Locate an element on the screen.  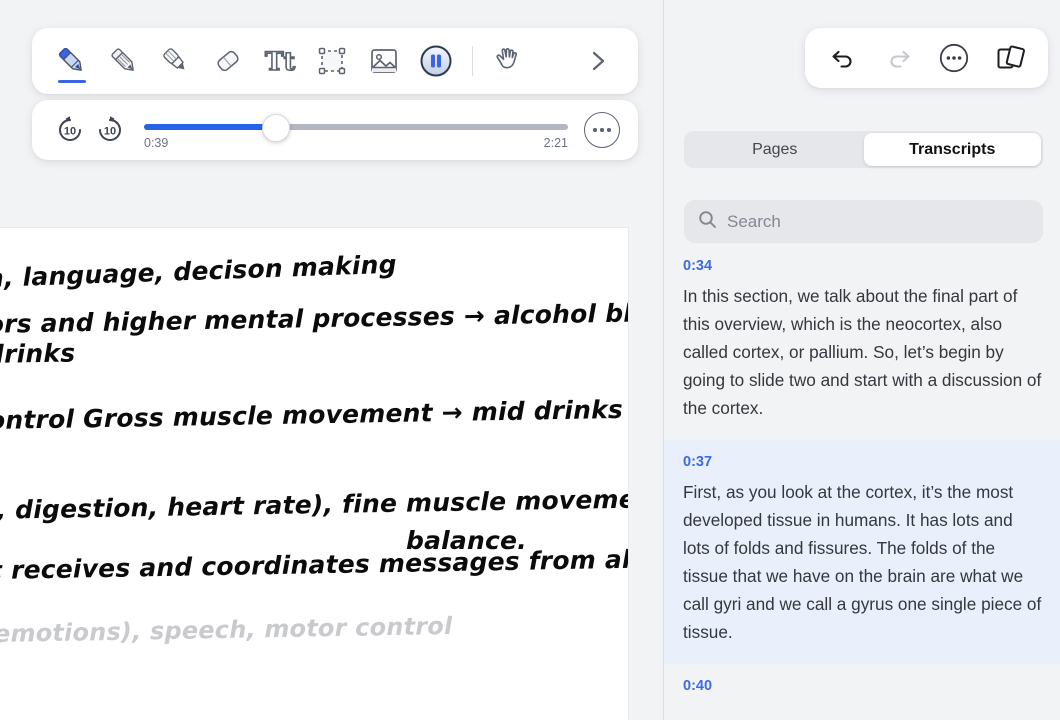
highlighter-tool is located at coordinates (176, 61).